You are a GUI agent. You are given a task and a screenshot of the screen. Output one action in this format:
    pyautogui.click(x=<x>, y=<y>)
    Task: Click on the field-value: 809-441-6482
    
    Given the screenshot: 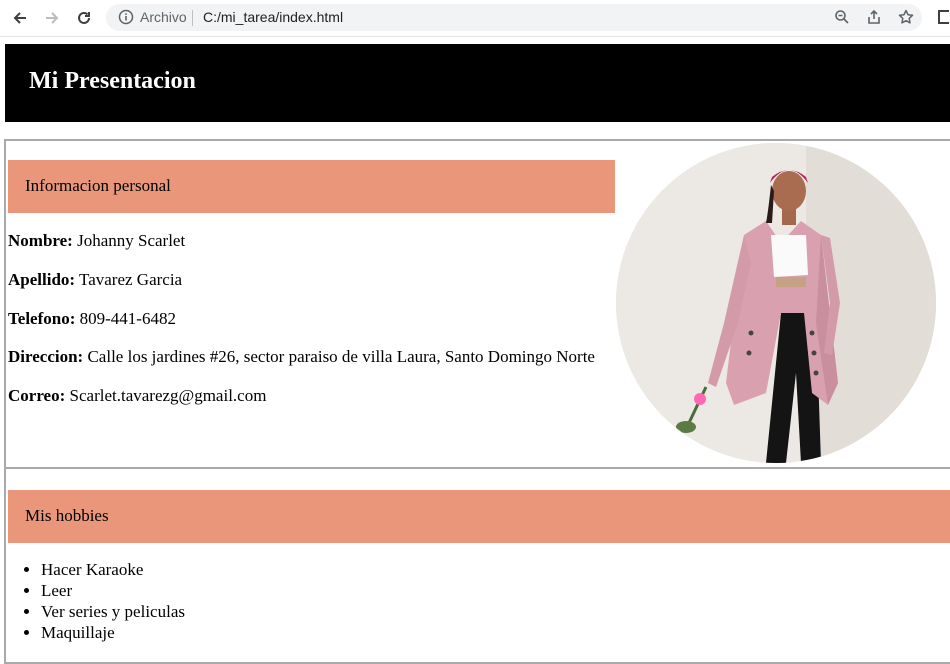 What is the action you would take?
    pyautogui.click(x=127, y=318)
    